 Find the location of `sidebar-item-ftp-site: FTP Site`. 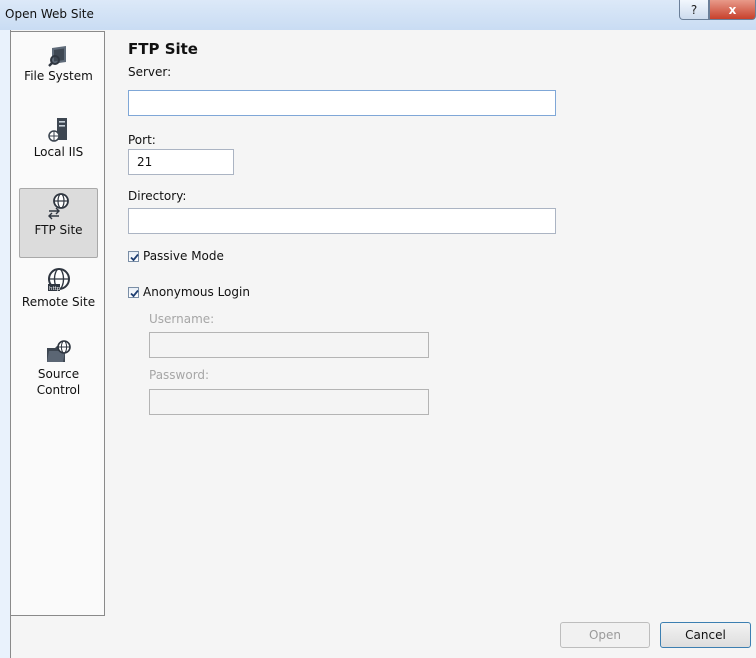

sidebar-item-ftp-site: FTP Site is located at coordinates (58, 223).